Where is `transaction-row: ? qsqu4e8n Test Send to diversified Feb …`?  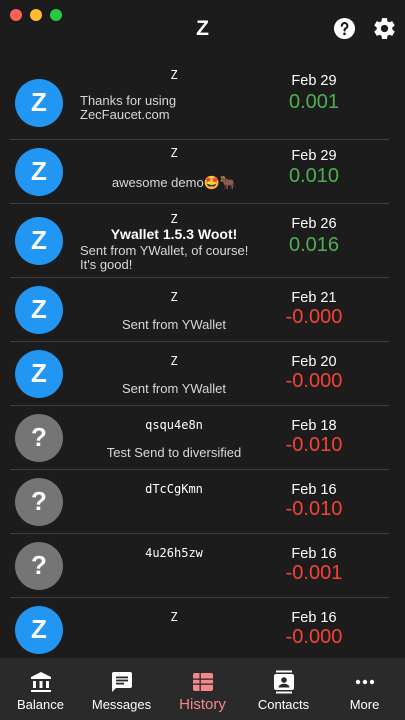 transaction-row: ? qsqu4e8n Test Send to diversified Feb … is located at coordinates (199, 438).